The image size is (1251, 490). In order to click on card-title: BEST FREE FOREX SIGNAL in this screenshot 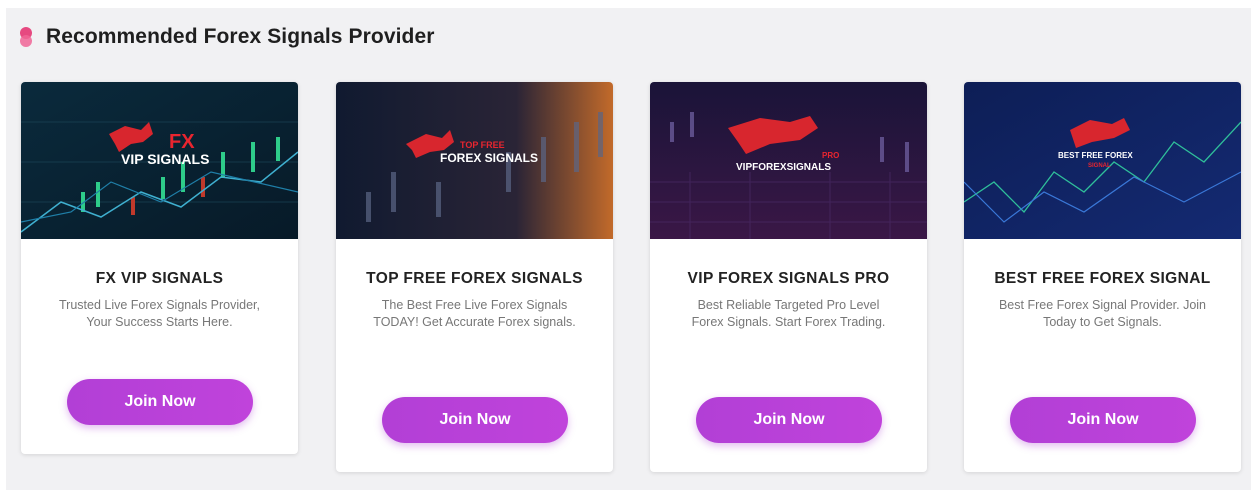, I will do `click(1102, 278)`.